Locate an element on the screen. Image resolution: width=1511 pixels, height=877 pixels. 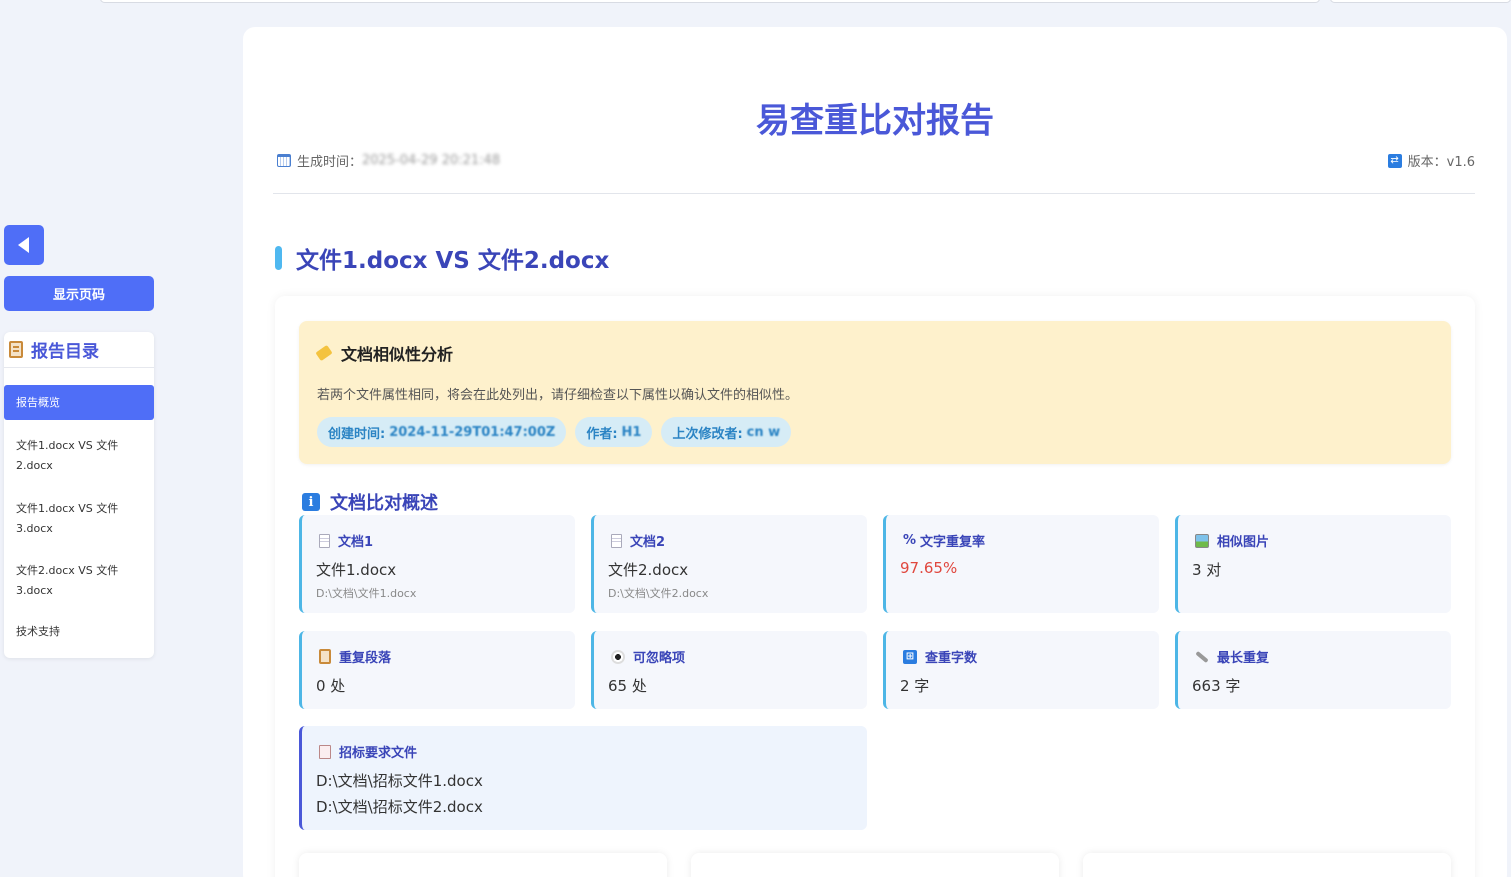
version-info: ⇄ 版本：v1.6 is located at coordinates (1431, 160).